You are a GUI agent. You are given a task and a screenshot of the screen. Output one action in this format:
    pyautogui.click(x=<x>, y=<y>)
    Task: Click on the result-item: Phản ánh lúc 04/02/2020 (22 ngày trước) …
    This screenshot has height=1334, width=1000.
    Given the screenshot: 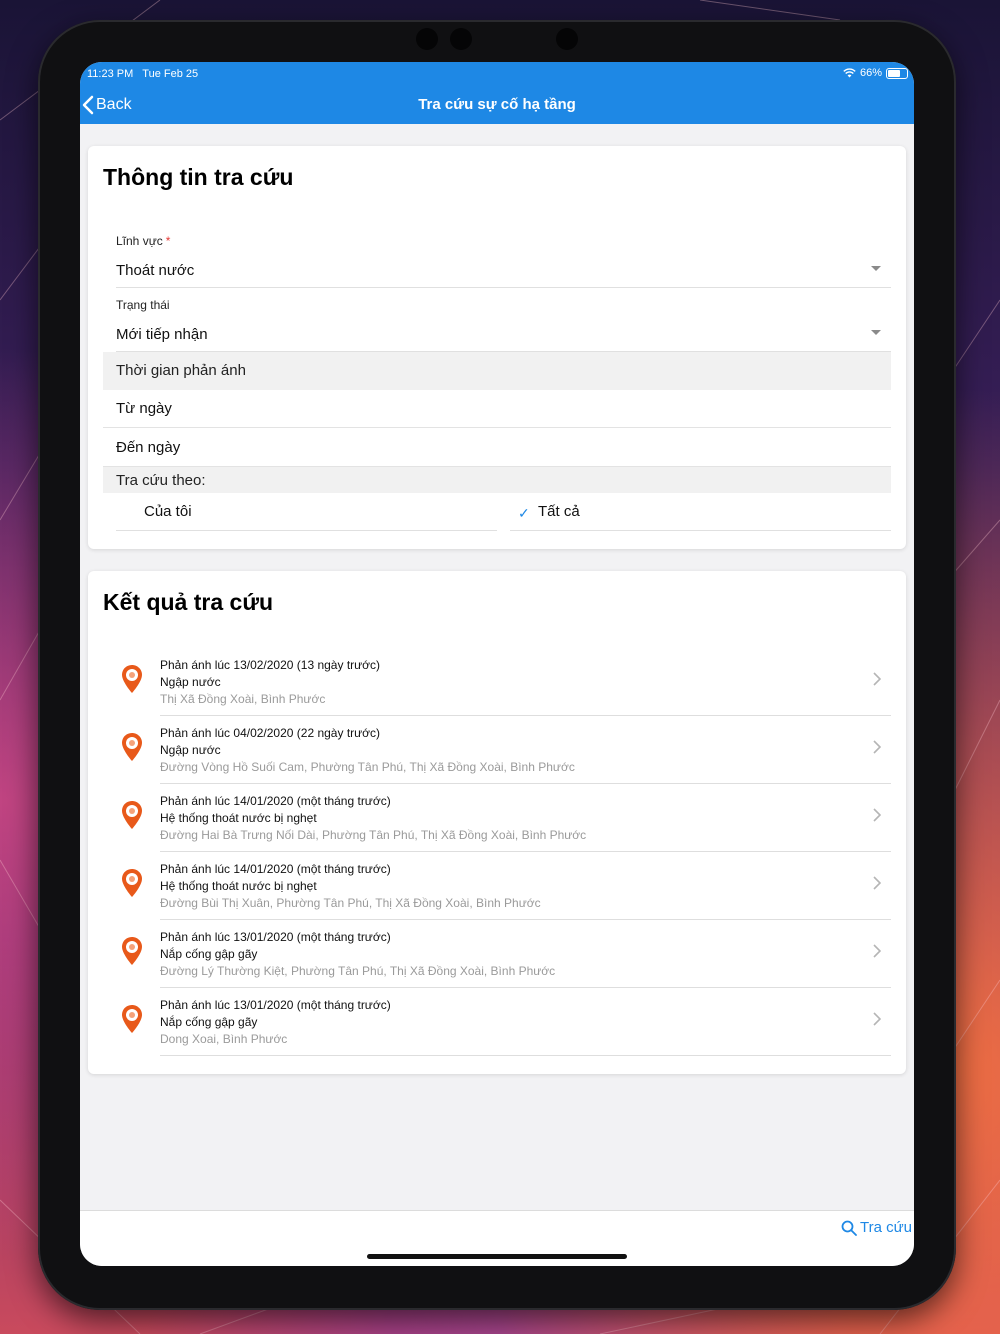 What is the action you would take?
    pyautogui.click(x=503, y=750)
    